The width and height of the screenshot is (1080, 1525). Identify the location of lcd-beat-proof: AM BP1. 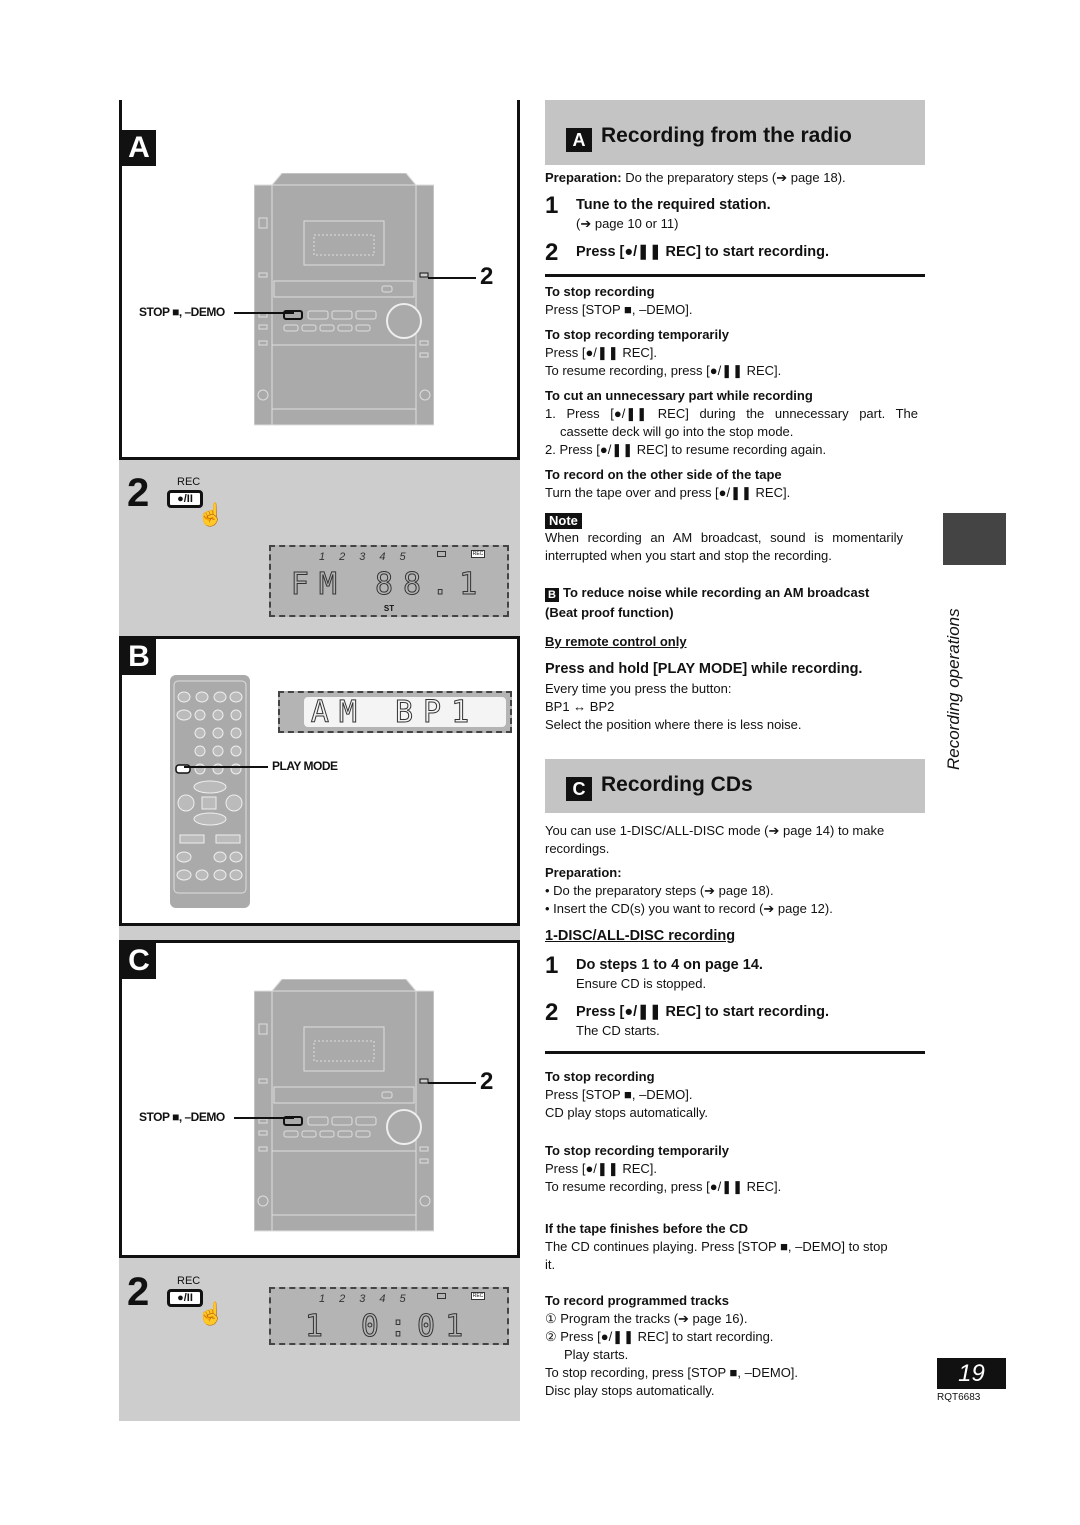
(395, 713).